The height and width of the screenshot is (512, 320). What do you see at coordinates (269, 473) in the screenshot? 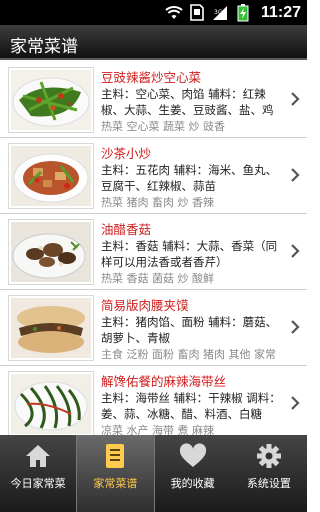
I see `tab-settings: 系统设置` at bounding box center [269, 473].